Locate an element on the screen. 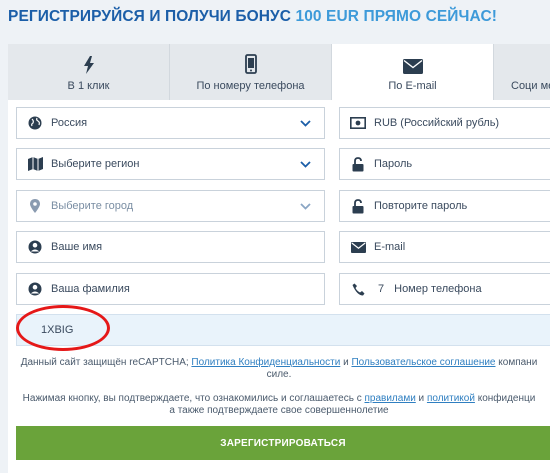  consent-and: и is located at coordinates (421, 398).